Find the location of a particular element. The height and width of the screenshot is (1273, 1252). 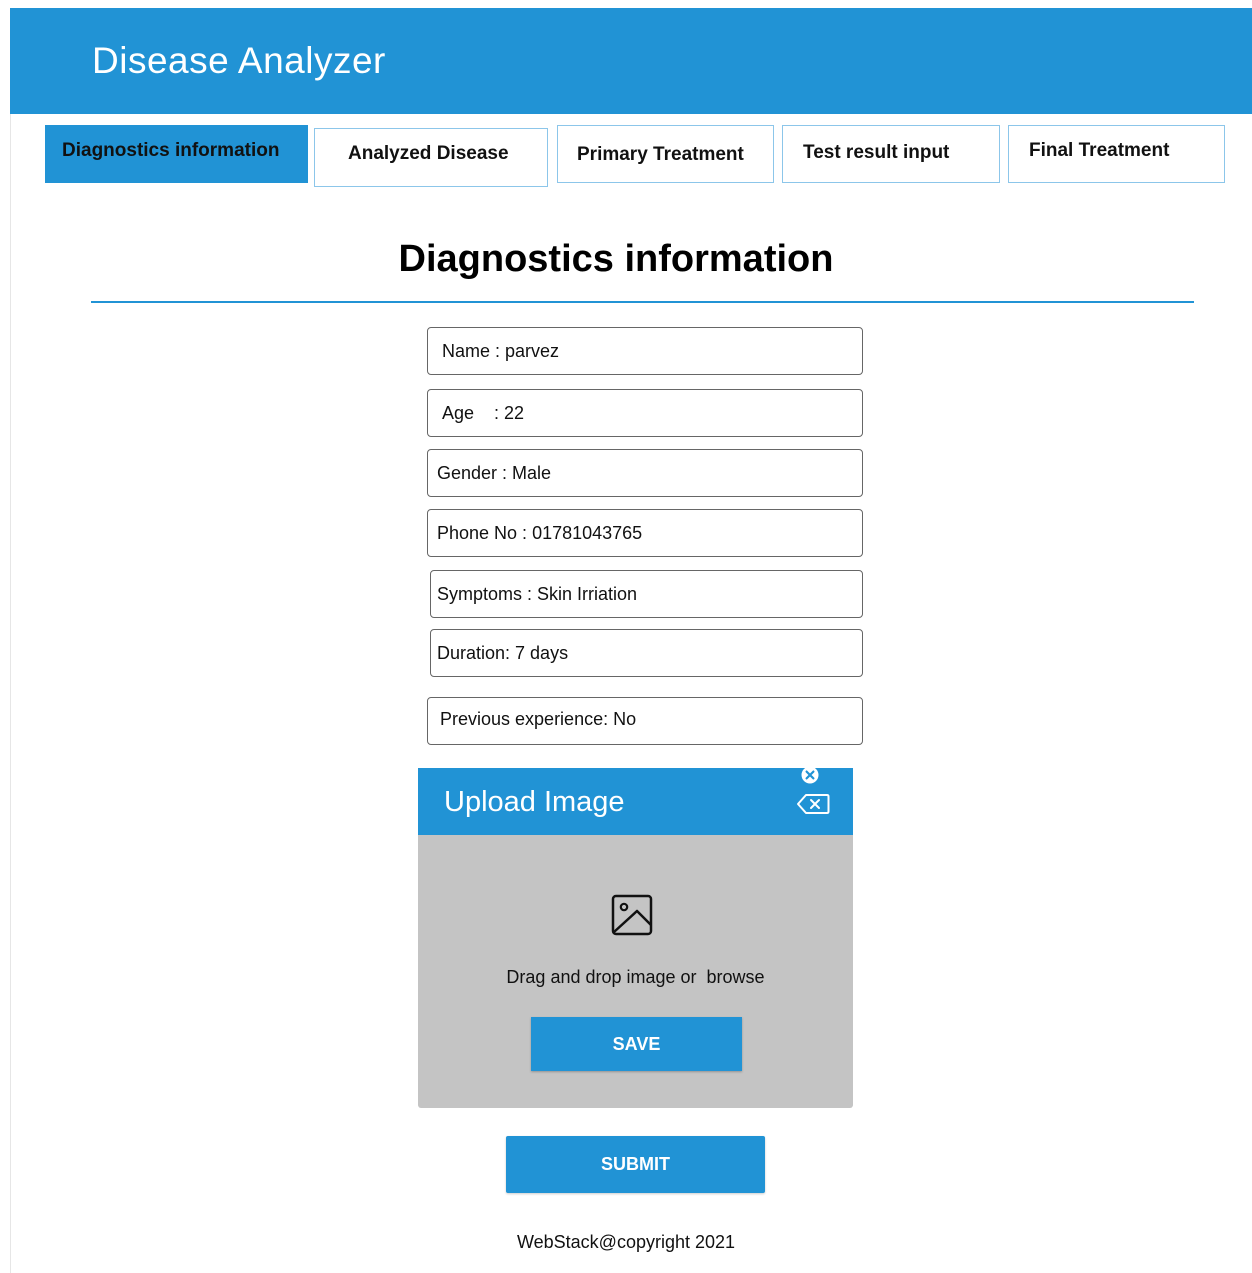

tab-label: Test result input is located at coordinates (876, 152).